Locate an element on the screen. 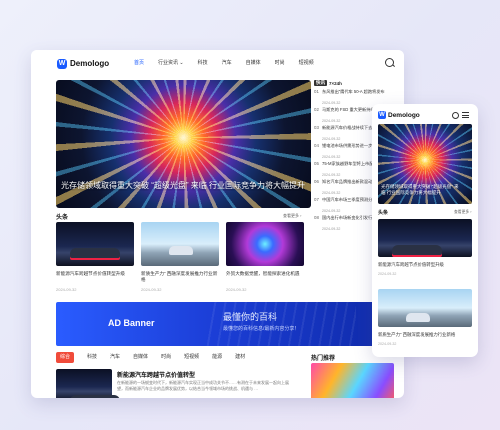  logo: W Demologo is located at coordinates (83, 63).